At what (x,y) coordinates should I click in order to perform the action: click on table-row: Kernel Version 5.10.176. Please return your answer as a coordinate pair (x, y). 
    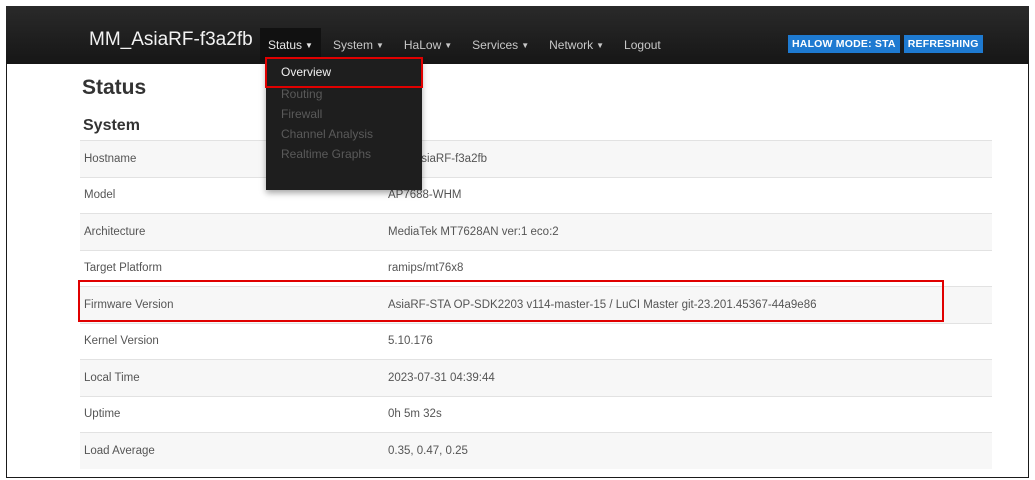
    Looking at the image, I should click on (536, 341).